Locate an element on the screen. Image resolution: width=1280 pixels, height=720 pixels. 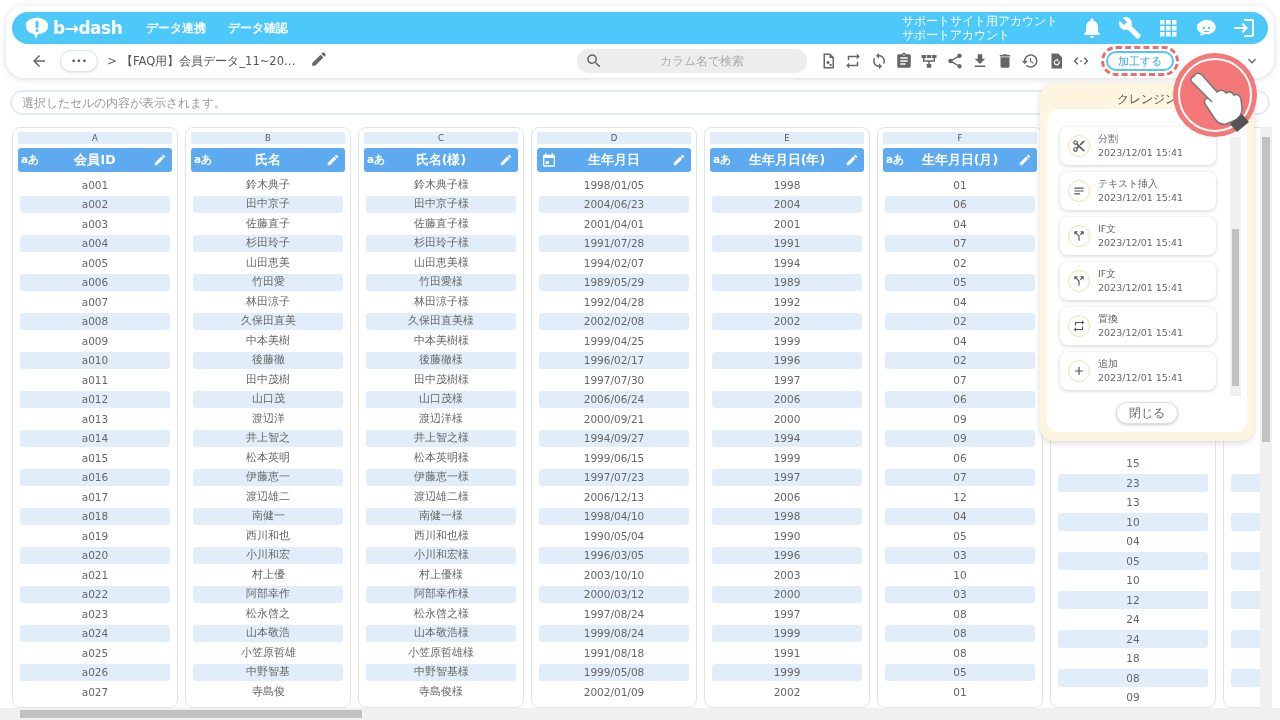
table-cell: 中野智基様 is located at coordinates (441, 672).